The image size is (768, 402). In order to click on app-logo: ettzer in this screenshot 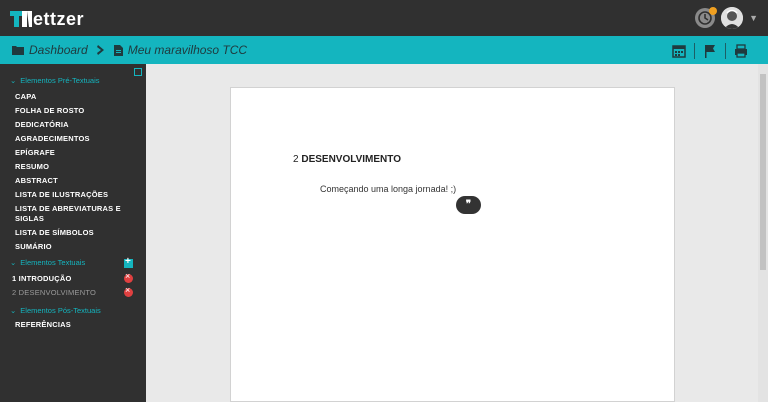, I will do `click(47, 19)`.